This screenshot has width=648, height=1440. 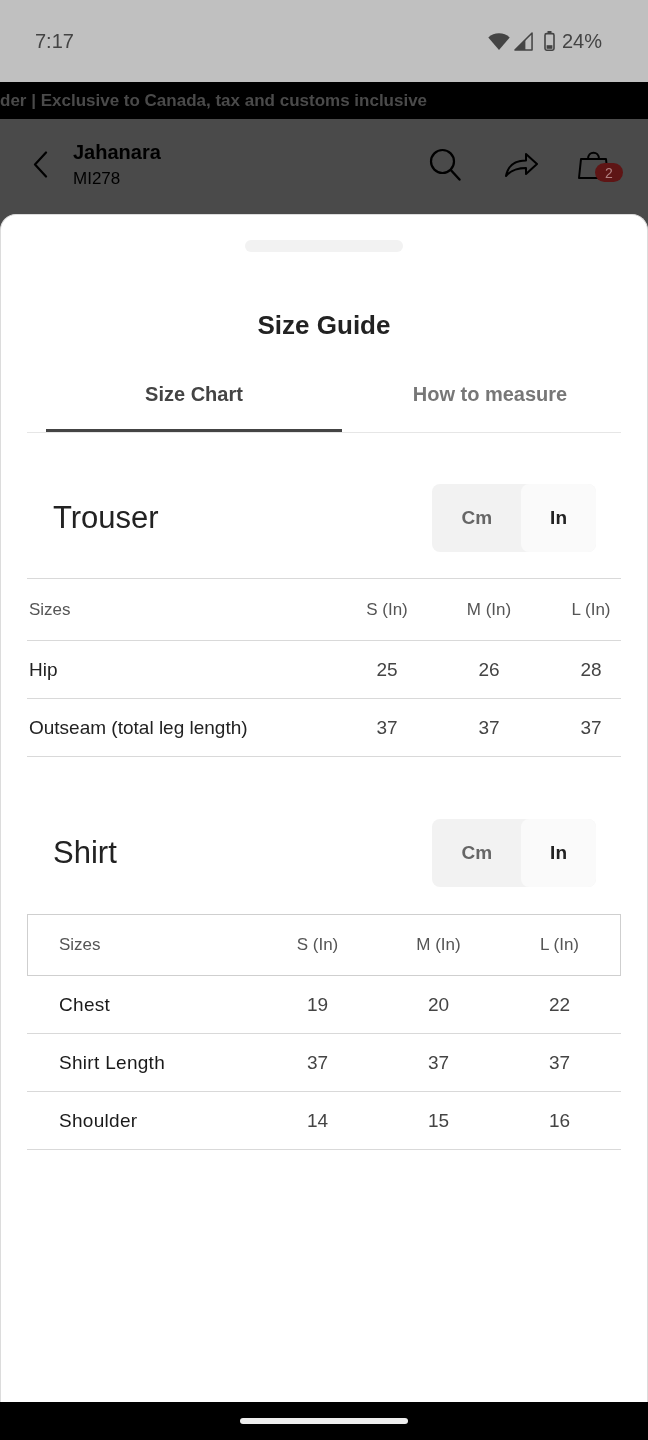 What do you see at coordinates (44, 669) in the screenshot?
I see `row-label: Hip` at bounding box center [44, 669].